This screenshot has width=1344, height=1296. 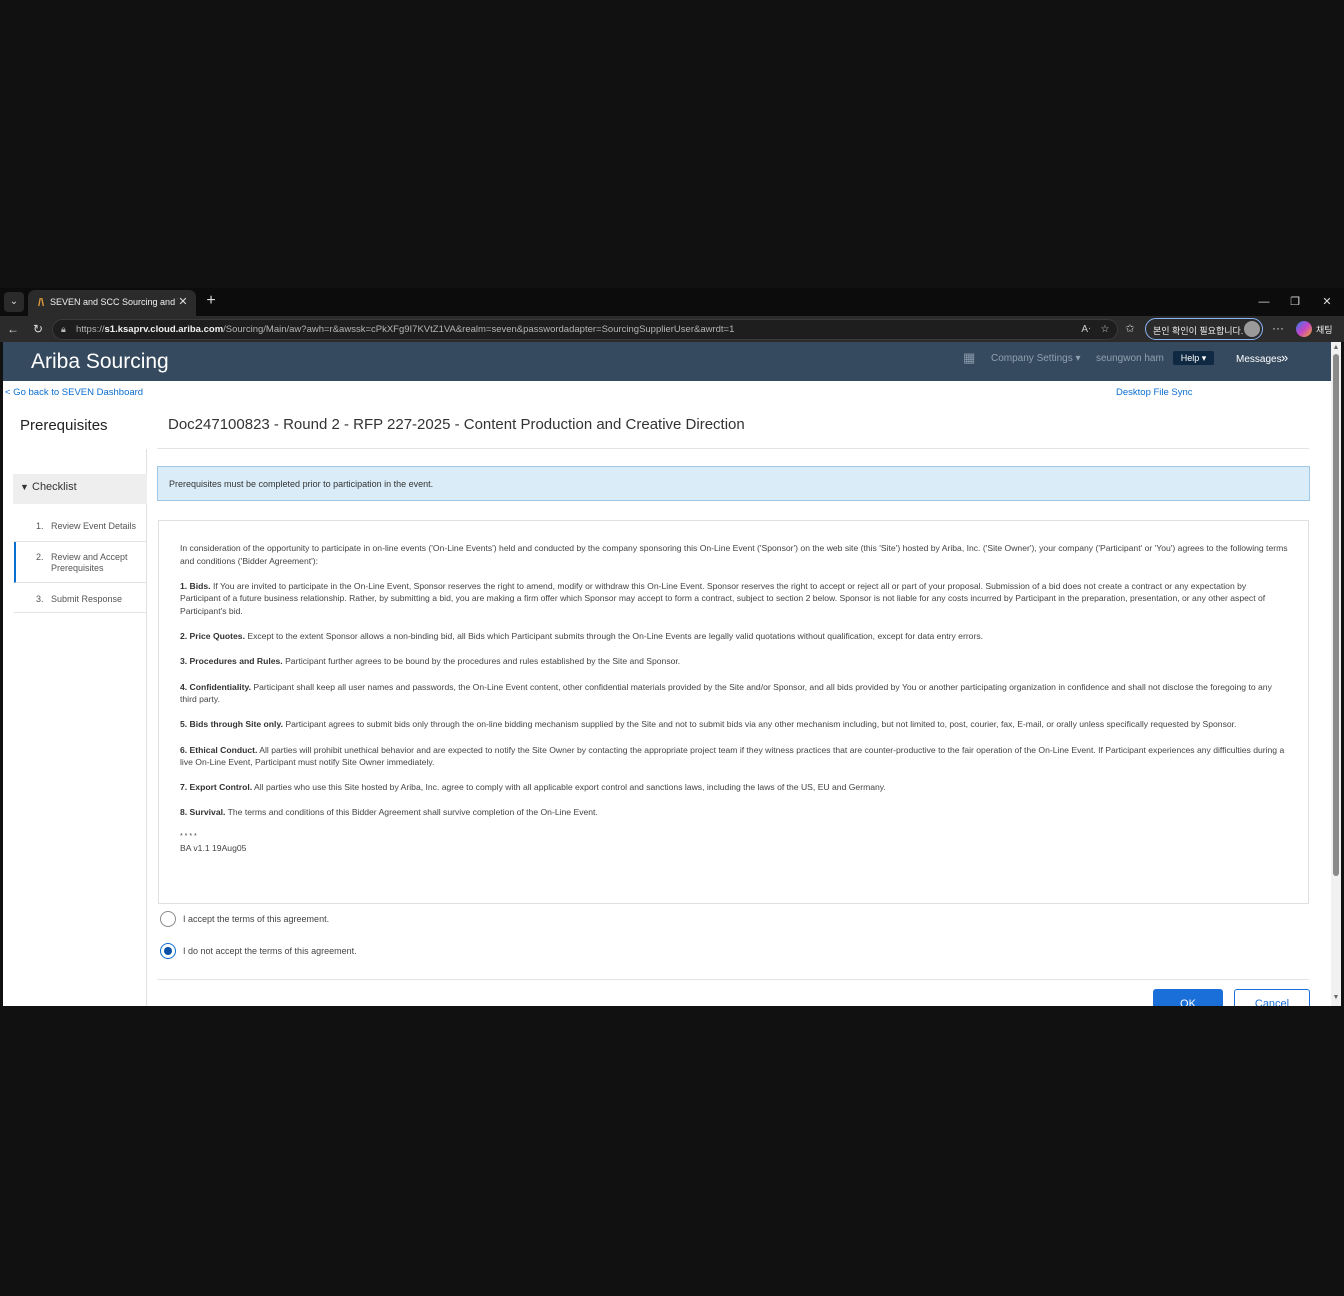 I want to click on ariba-favicon-icon: /\, so click(x=41, y=303).